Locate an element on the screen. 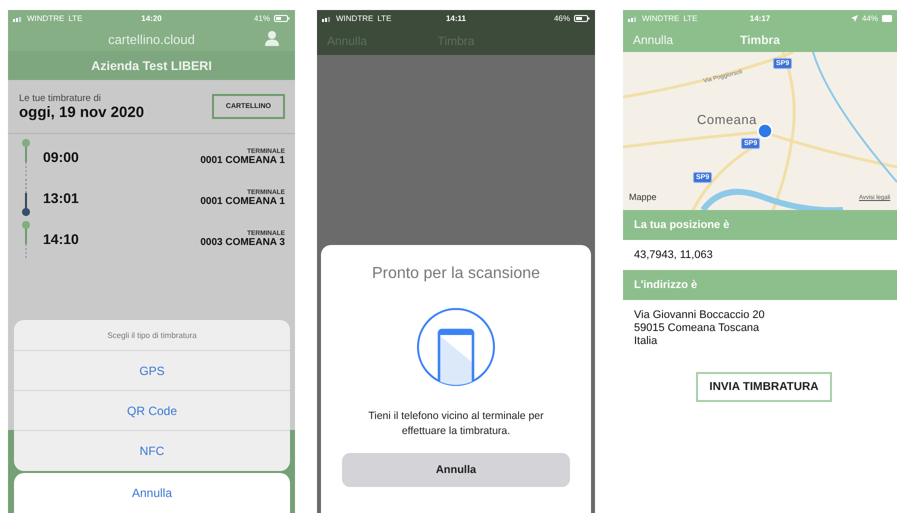 This screenshot has width=897, height=513. status-time: 14:17 is located at coordinates (760, 18).